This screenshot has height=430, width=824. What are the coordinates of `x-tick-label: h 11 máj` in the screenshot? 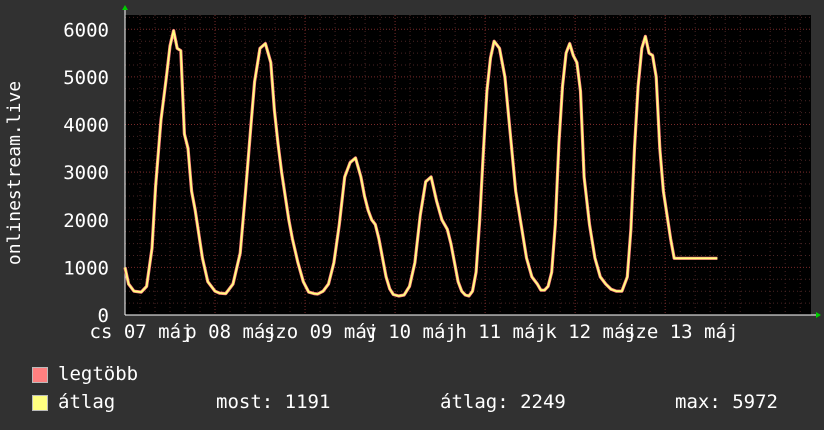 It's located at (501, 332).